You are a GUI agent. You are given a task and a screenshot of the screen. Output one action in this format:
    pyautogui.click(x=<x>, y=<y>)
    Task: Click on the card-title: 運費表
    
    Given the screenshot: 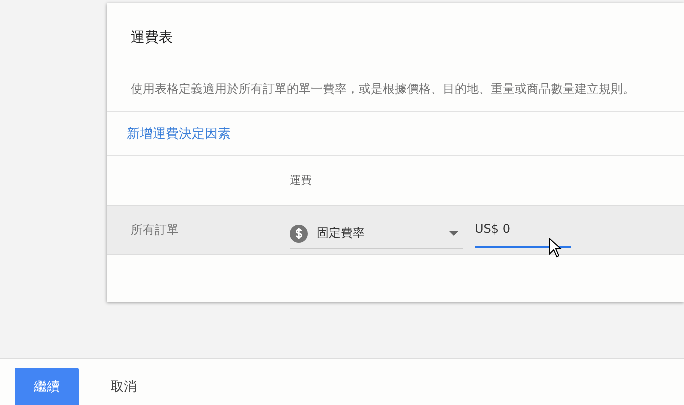 What is the action you would take?
    pyautogui.click(x=152, y=38)
    